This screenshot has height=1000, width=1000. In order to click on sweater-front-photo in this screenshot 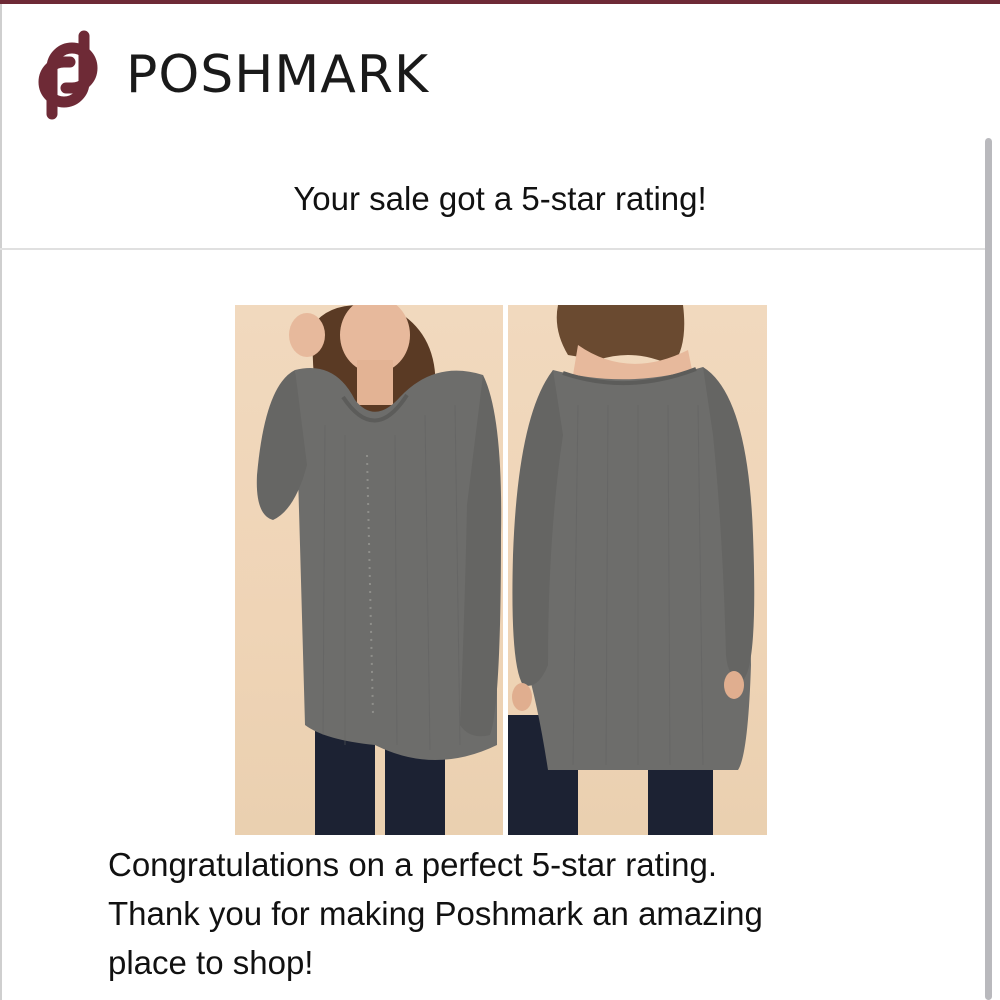, I will do `click(369, 570)`.